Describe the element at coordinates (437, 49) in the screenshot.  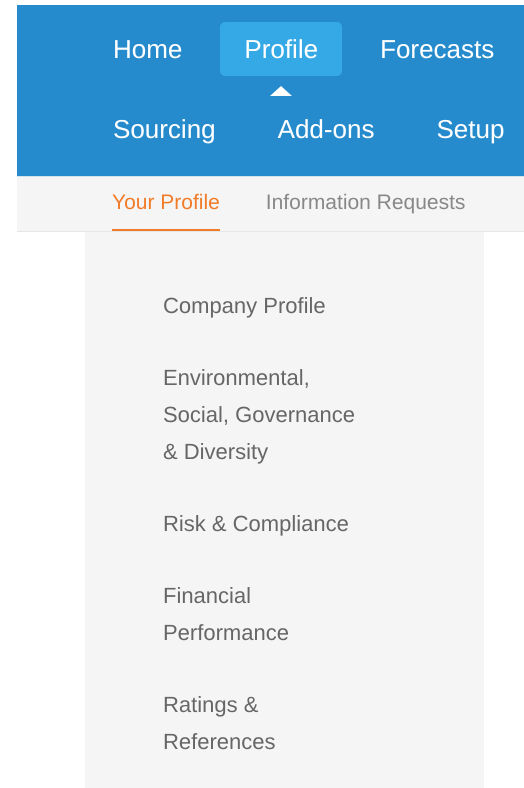
I see `nav-tab: Forecasts` at that location.